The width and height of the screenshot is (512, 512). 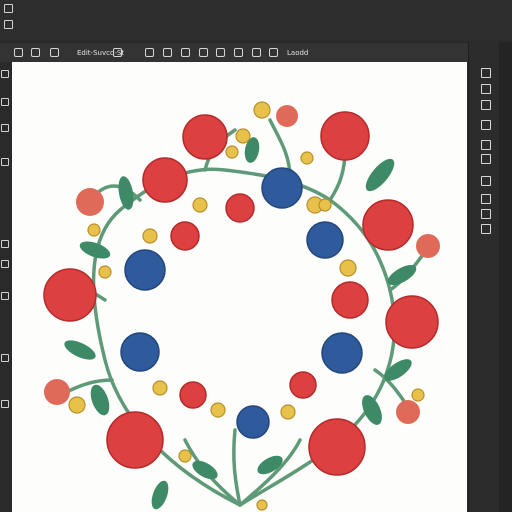 What do you see at coordinates (486, 145) in the screenshot?
I see `paths-icon` at bounding box center [486, 145].